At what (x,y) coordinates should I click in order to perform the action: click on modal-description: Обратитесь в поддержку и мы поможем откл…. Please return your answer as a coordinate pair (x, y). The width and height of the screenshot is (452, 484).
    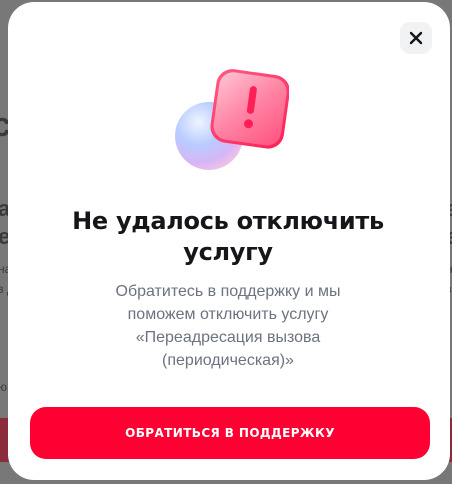
    Looking at the image, I should click on (228, 326).